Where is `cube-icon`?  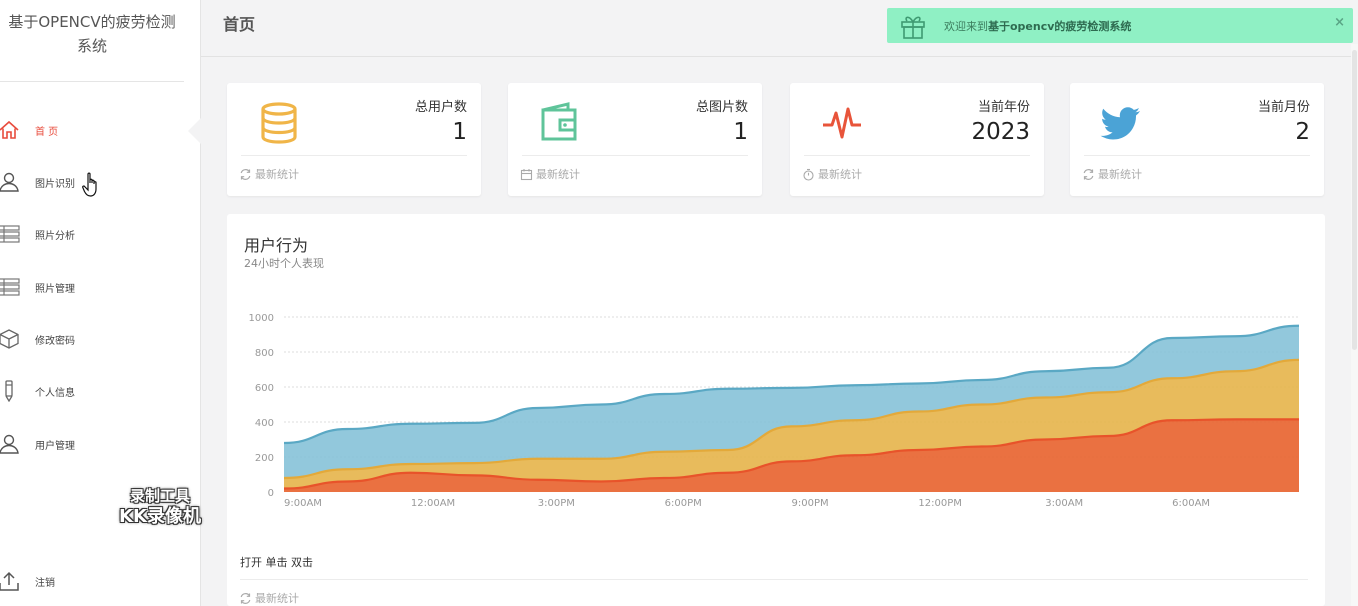 cube-icon is located at coordinates (10, 339).